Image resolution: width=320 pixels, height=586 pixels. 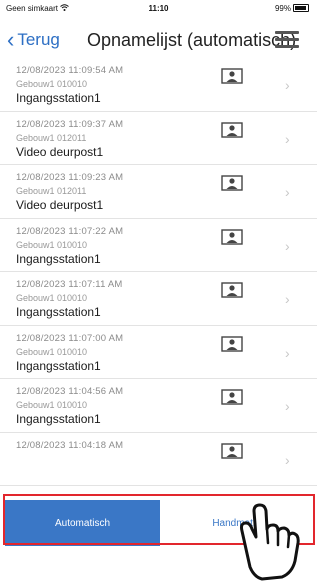 What do you see at coordinates (158, 459) in the screenshot?
I see `recording-row: 12/08/2023 11:04:18 AM ›` at bounding box center [158, 459].